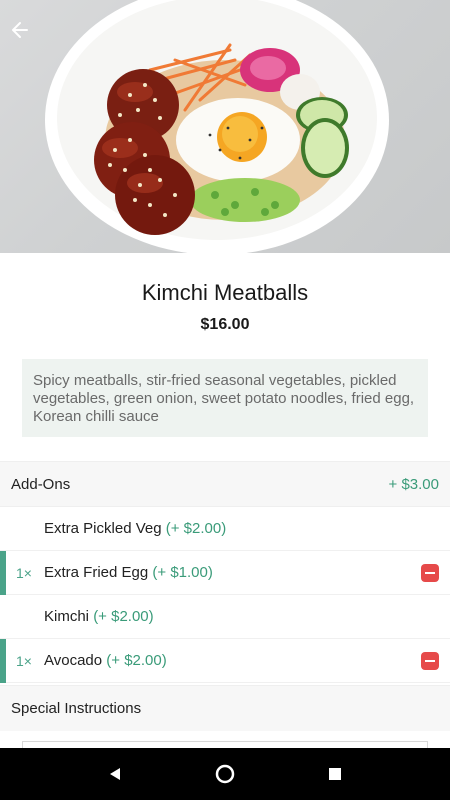 The width and height of the screenshot is (450, 800). I want to click on item-price: $16.00, so click(225, 324).